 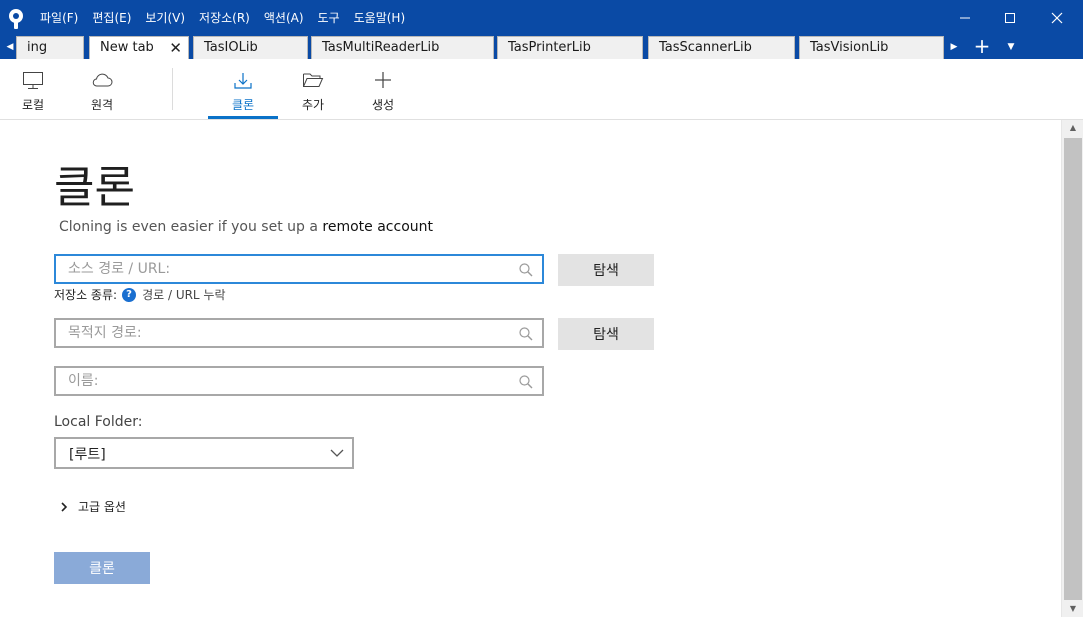 What do you see at coordinates (243, 81) in the screenshot?
I see `download-icon` at bounding box center [243, 81].